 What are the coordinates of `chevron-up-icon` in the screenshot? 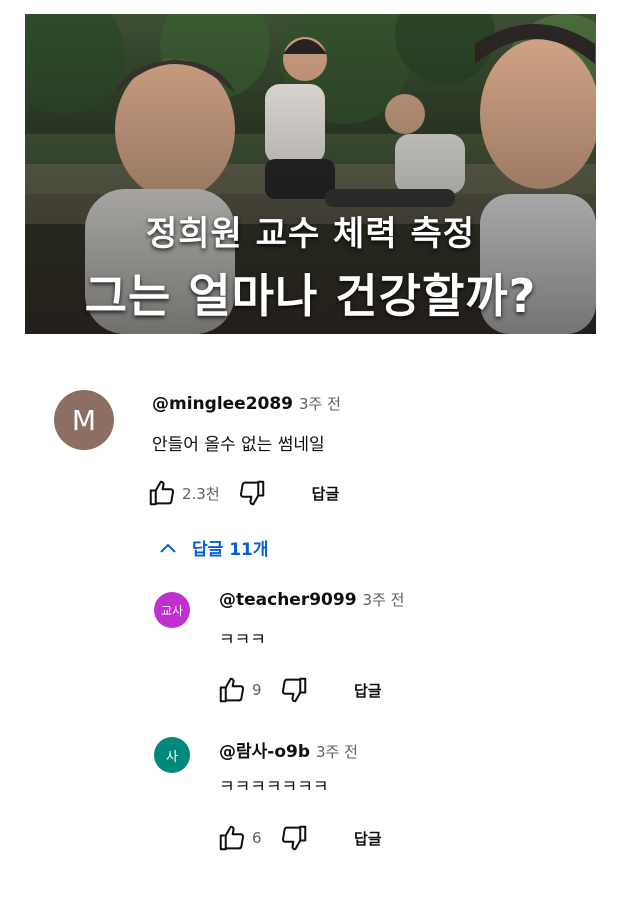 It's located at (168, 548).